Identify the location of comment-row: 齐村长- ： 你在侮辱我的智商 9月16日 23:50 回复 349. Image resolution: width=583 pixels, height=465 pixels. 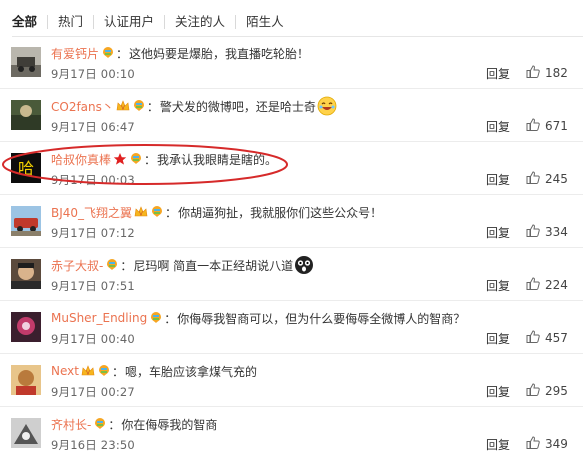
(291, 433).